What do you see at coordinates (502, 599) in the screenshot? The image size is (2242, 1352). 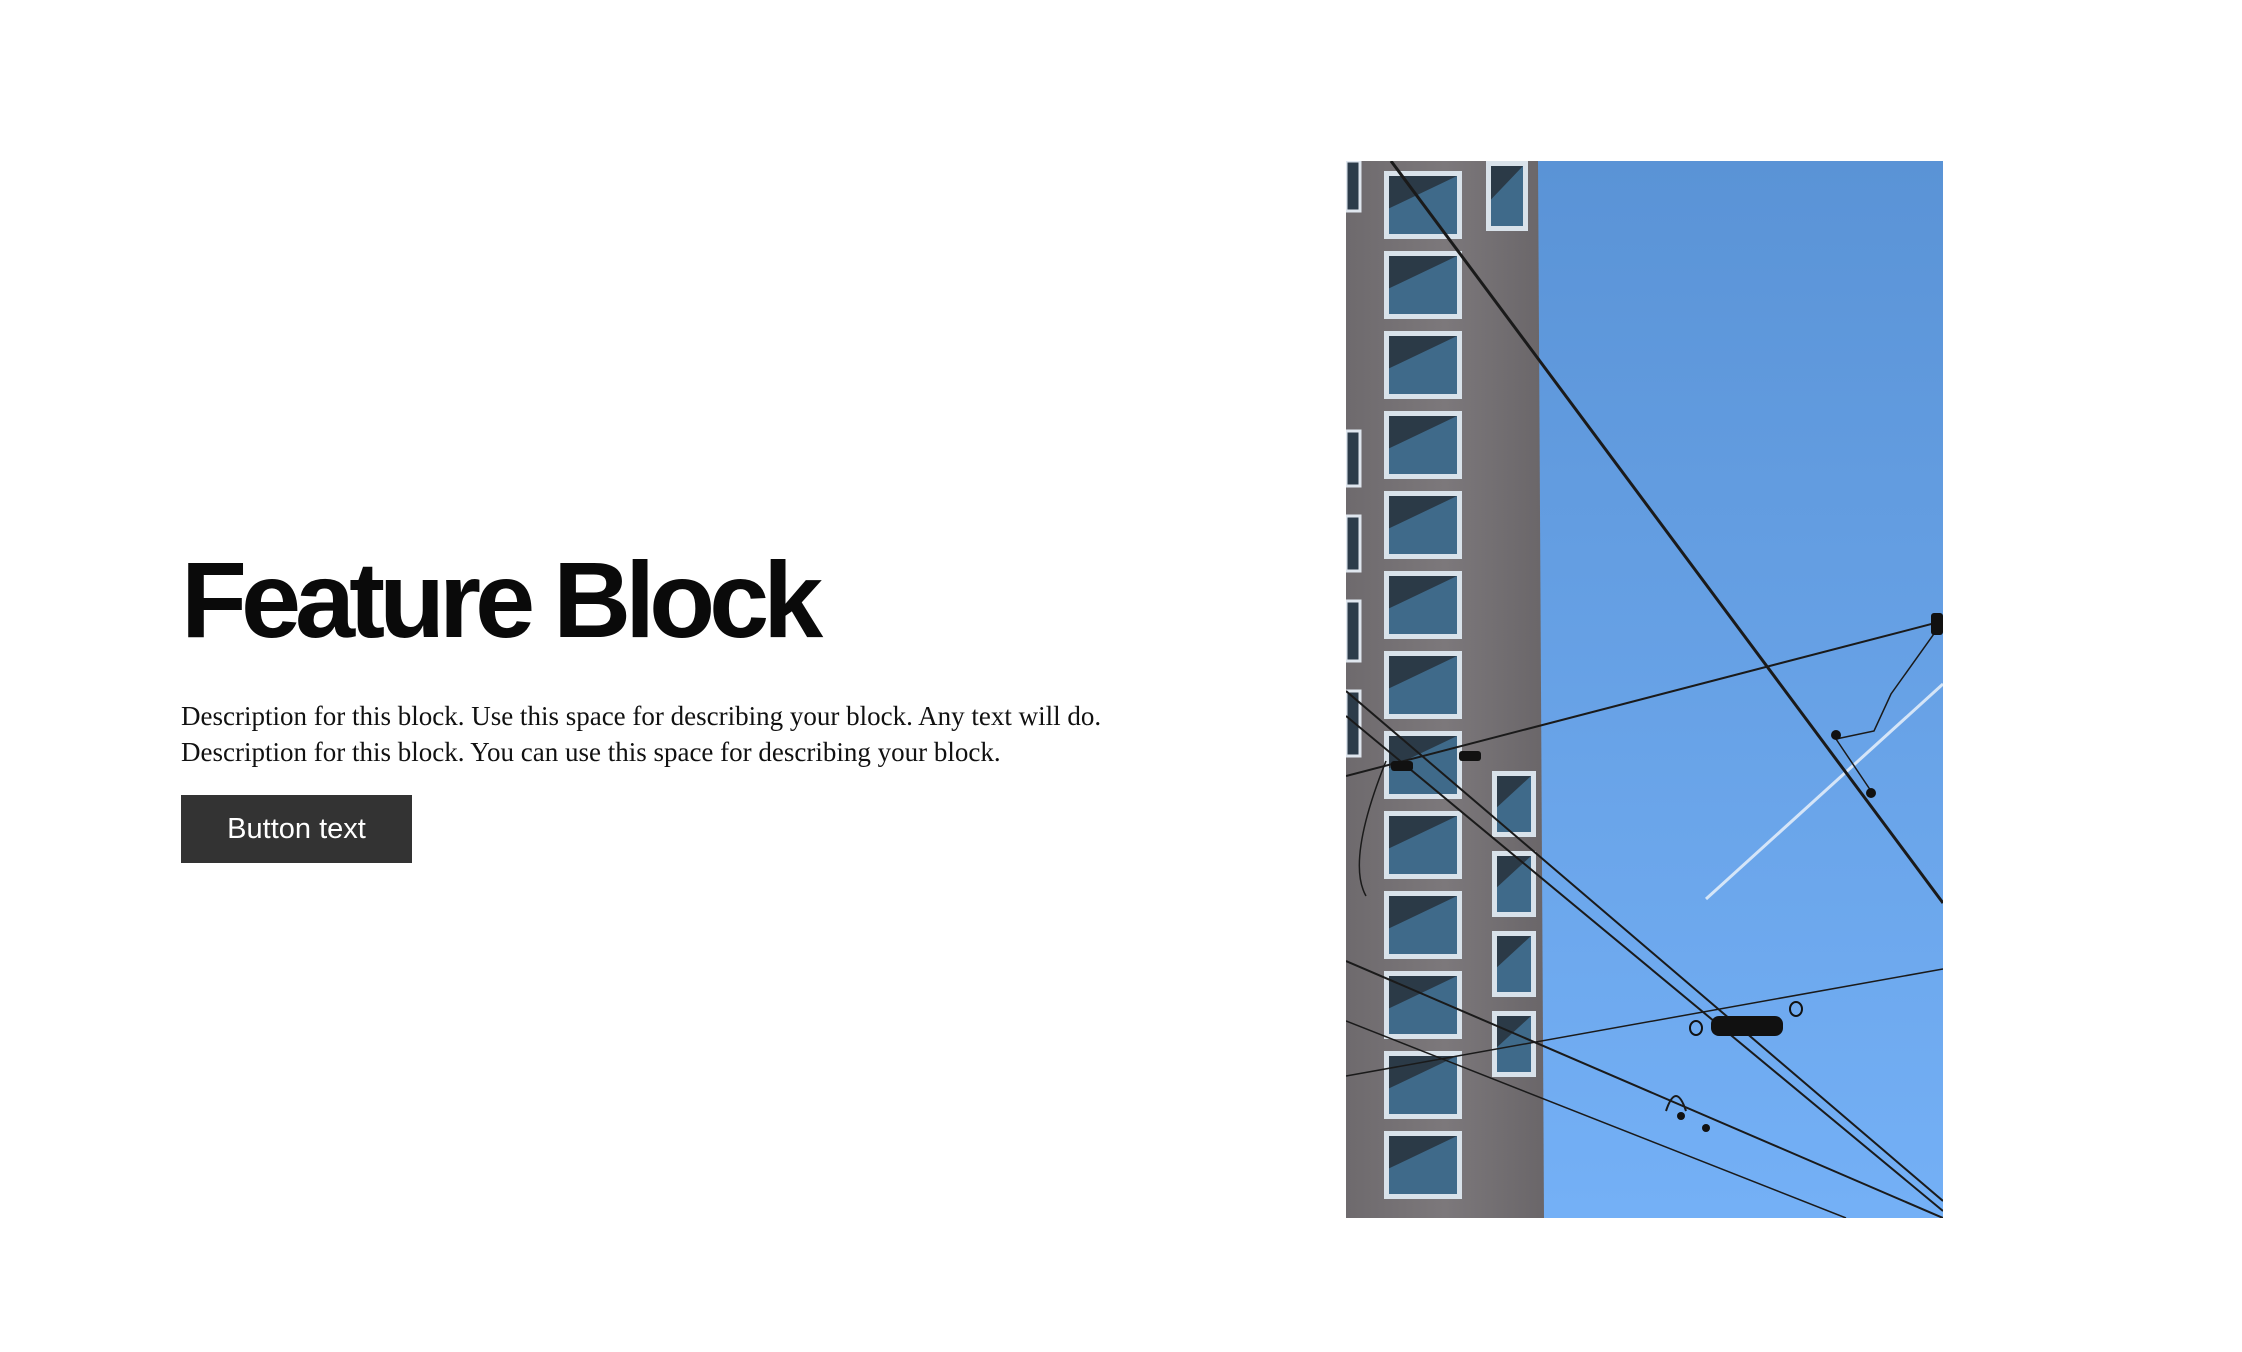 I see `feature-title: Feature Block` at bounding box center [502, 599].